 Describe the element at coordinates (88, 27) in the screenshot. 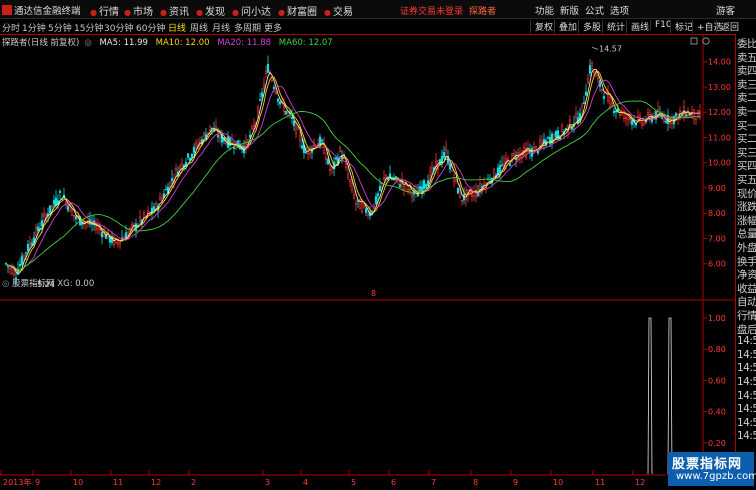

I see `period-15min: 15分钟` at that location.